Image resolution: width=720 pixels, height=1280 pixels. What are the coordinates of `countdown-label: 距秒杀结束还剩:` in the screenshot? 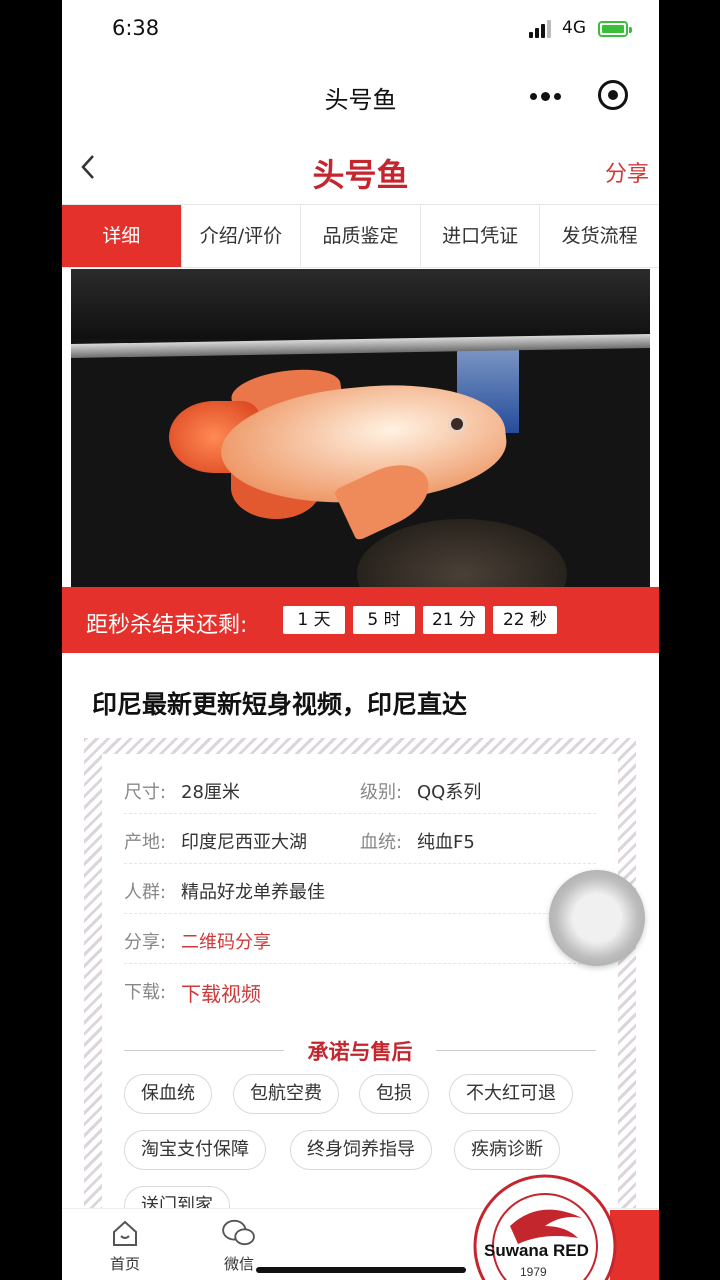 It's located at (167, 625).